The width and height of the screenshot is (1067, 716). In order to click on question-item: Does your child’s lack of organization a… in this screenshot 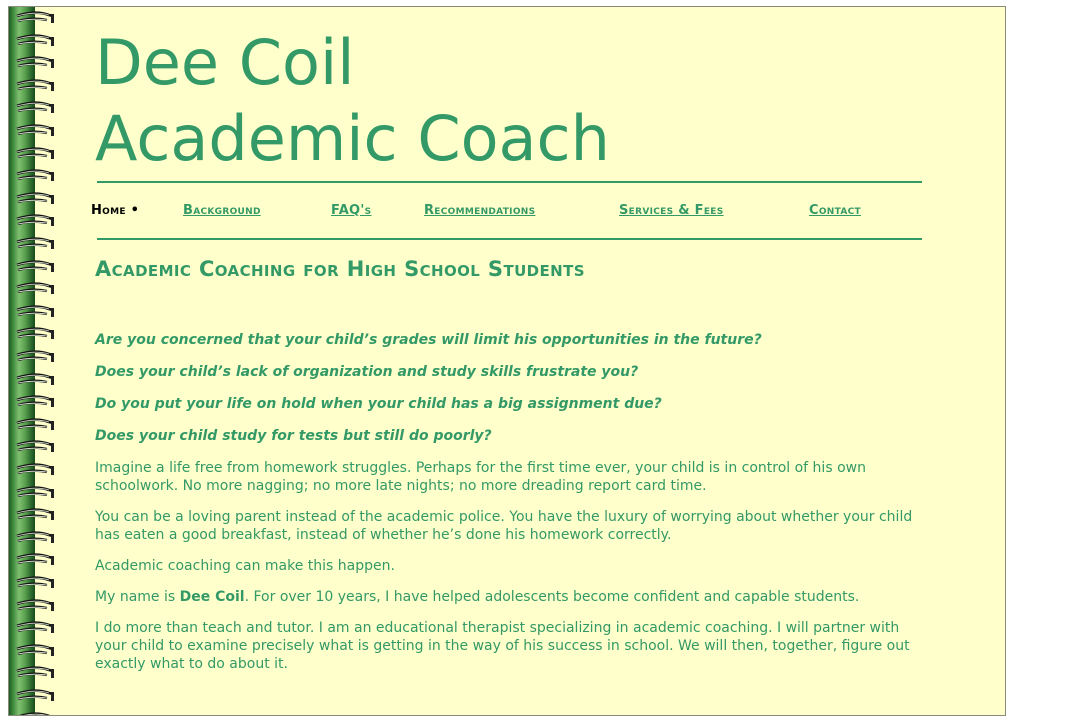, I will do `click(367, 372)`.